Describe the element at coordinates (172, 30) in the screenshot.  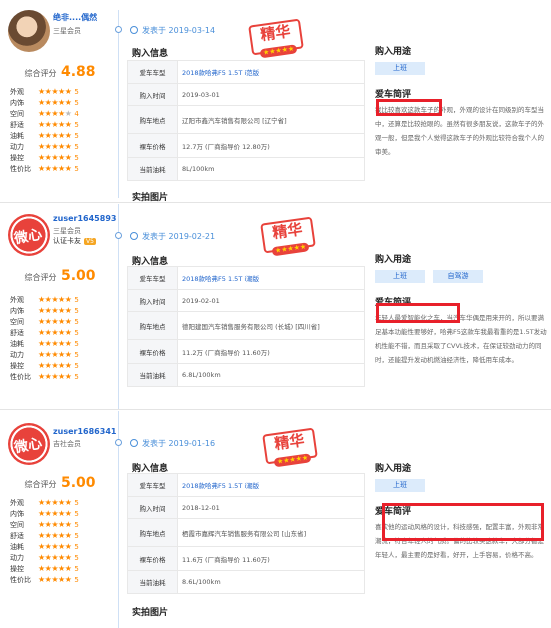
I see `post-date: 发表于 2019-03-14` at that location.